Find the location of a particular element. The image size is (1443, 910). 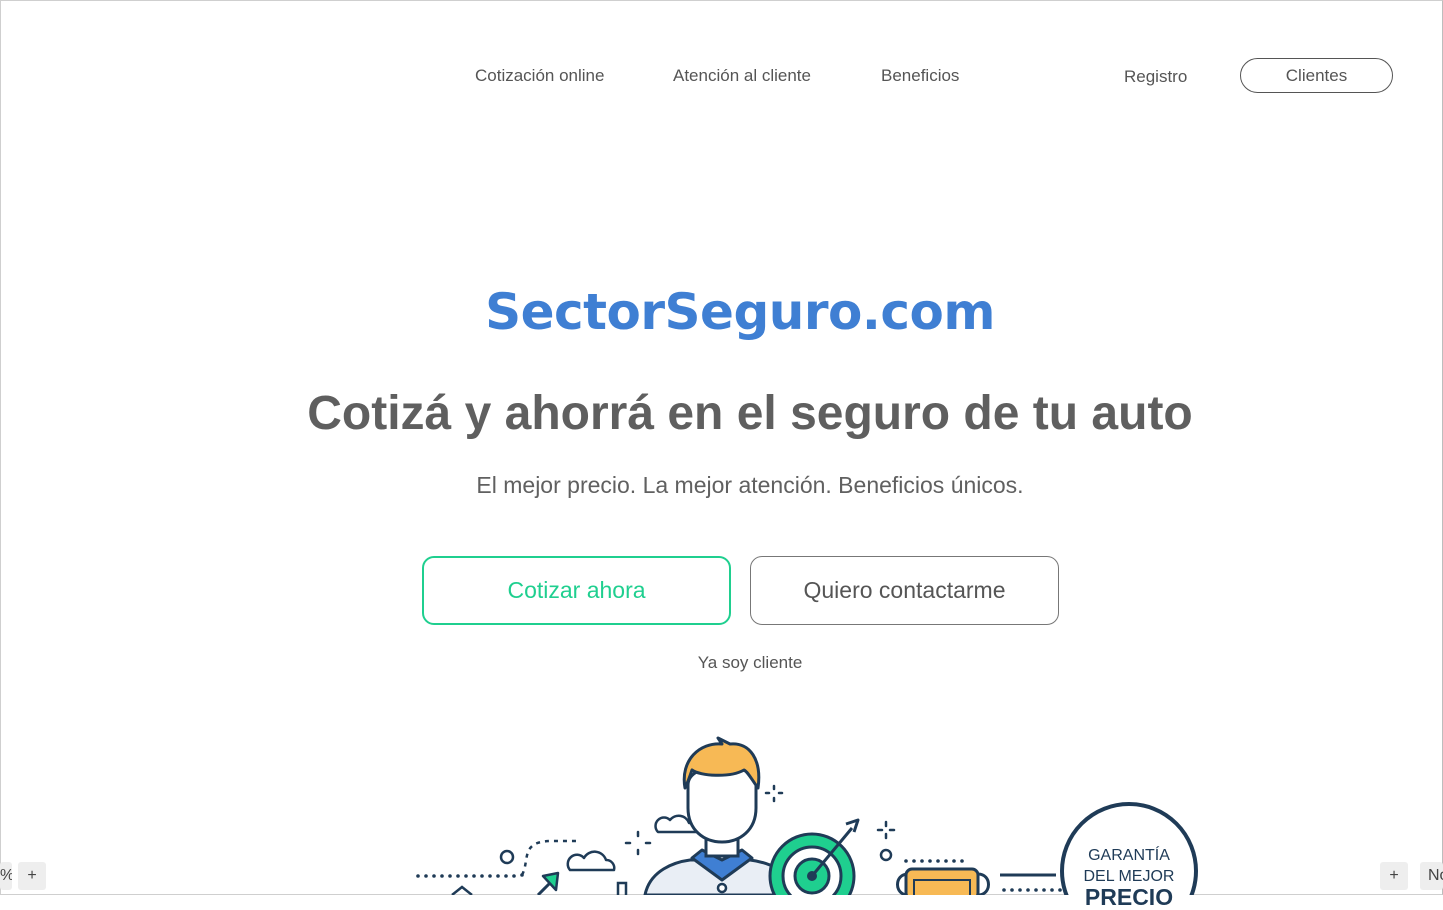

page-headline: Cotizá y ahorrá en el seguro de tu auto is located at coordinates (750, 413).